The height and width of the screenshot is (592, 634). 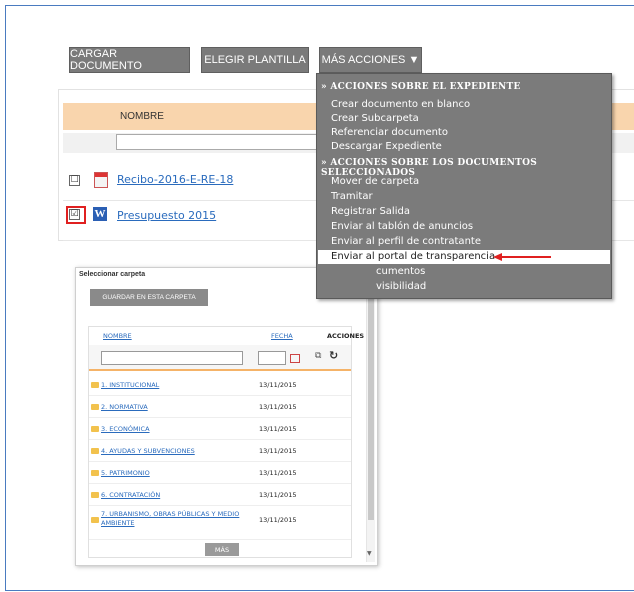 What do you see at coordinates (386, 146) in the screenshot?
I see `menu-item-download-record: Descargar Expediente` at bounding box center [386, 146].